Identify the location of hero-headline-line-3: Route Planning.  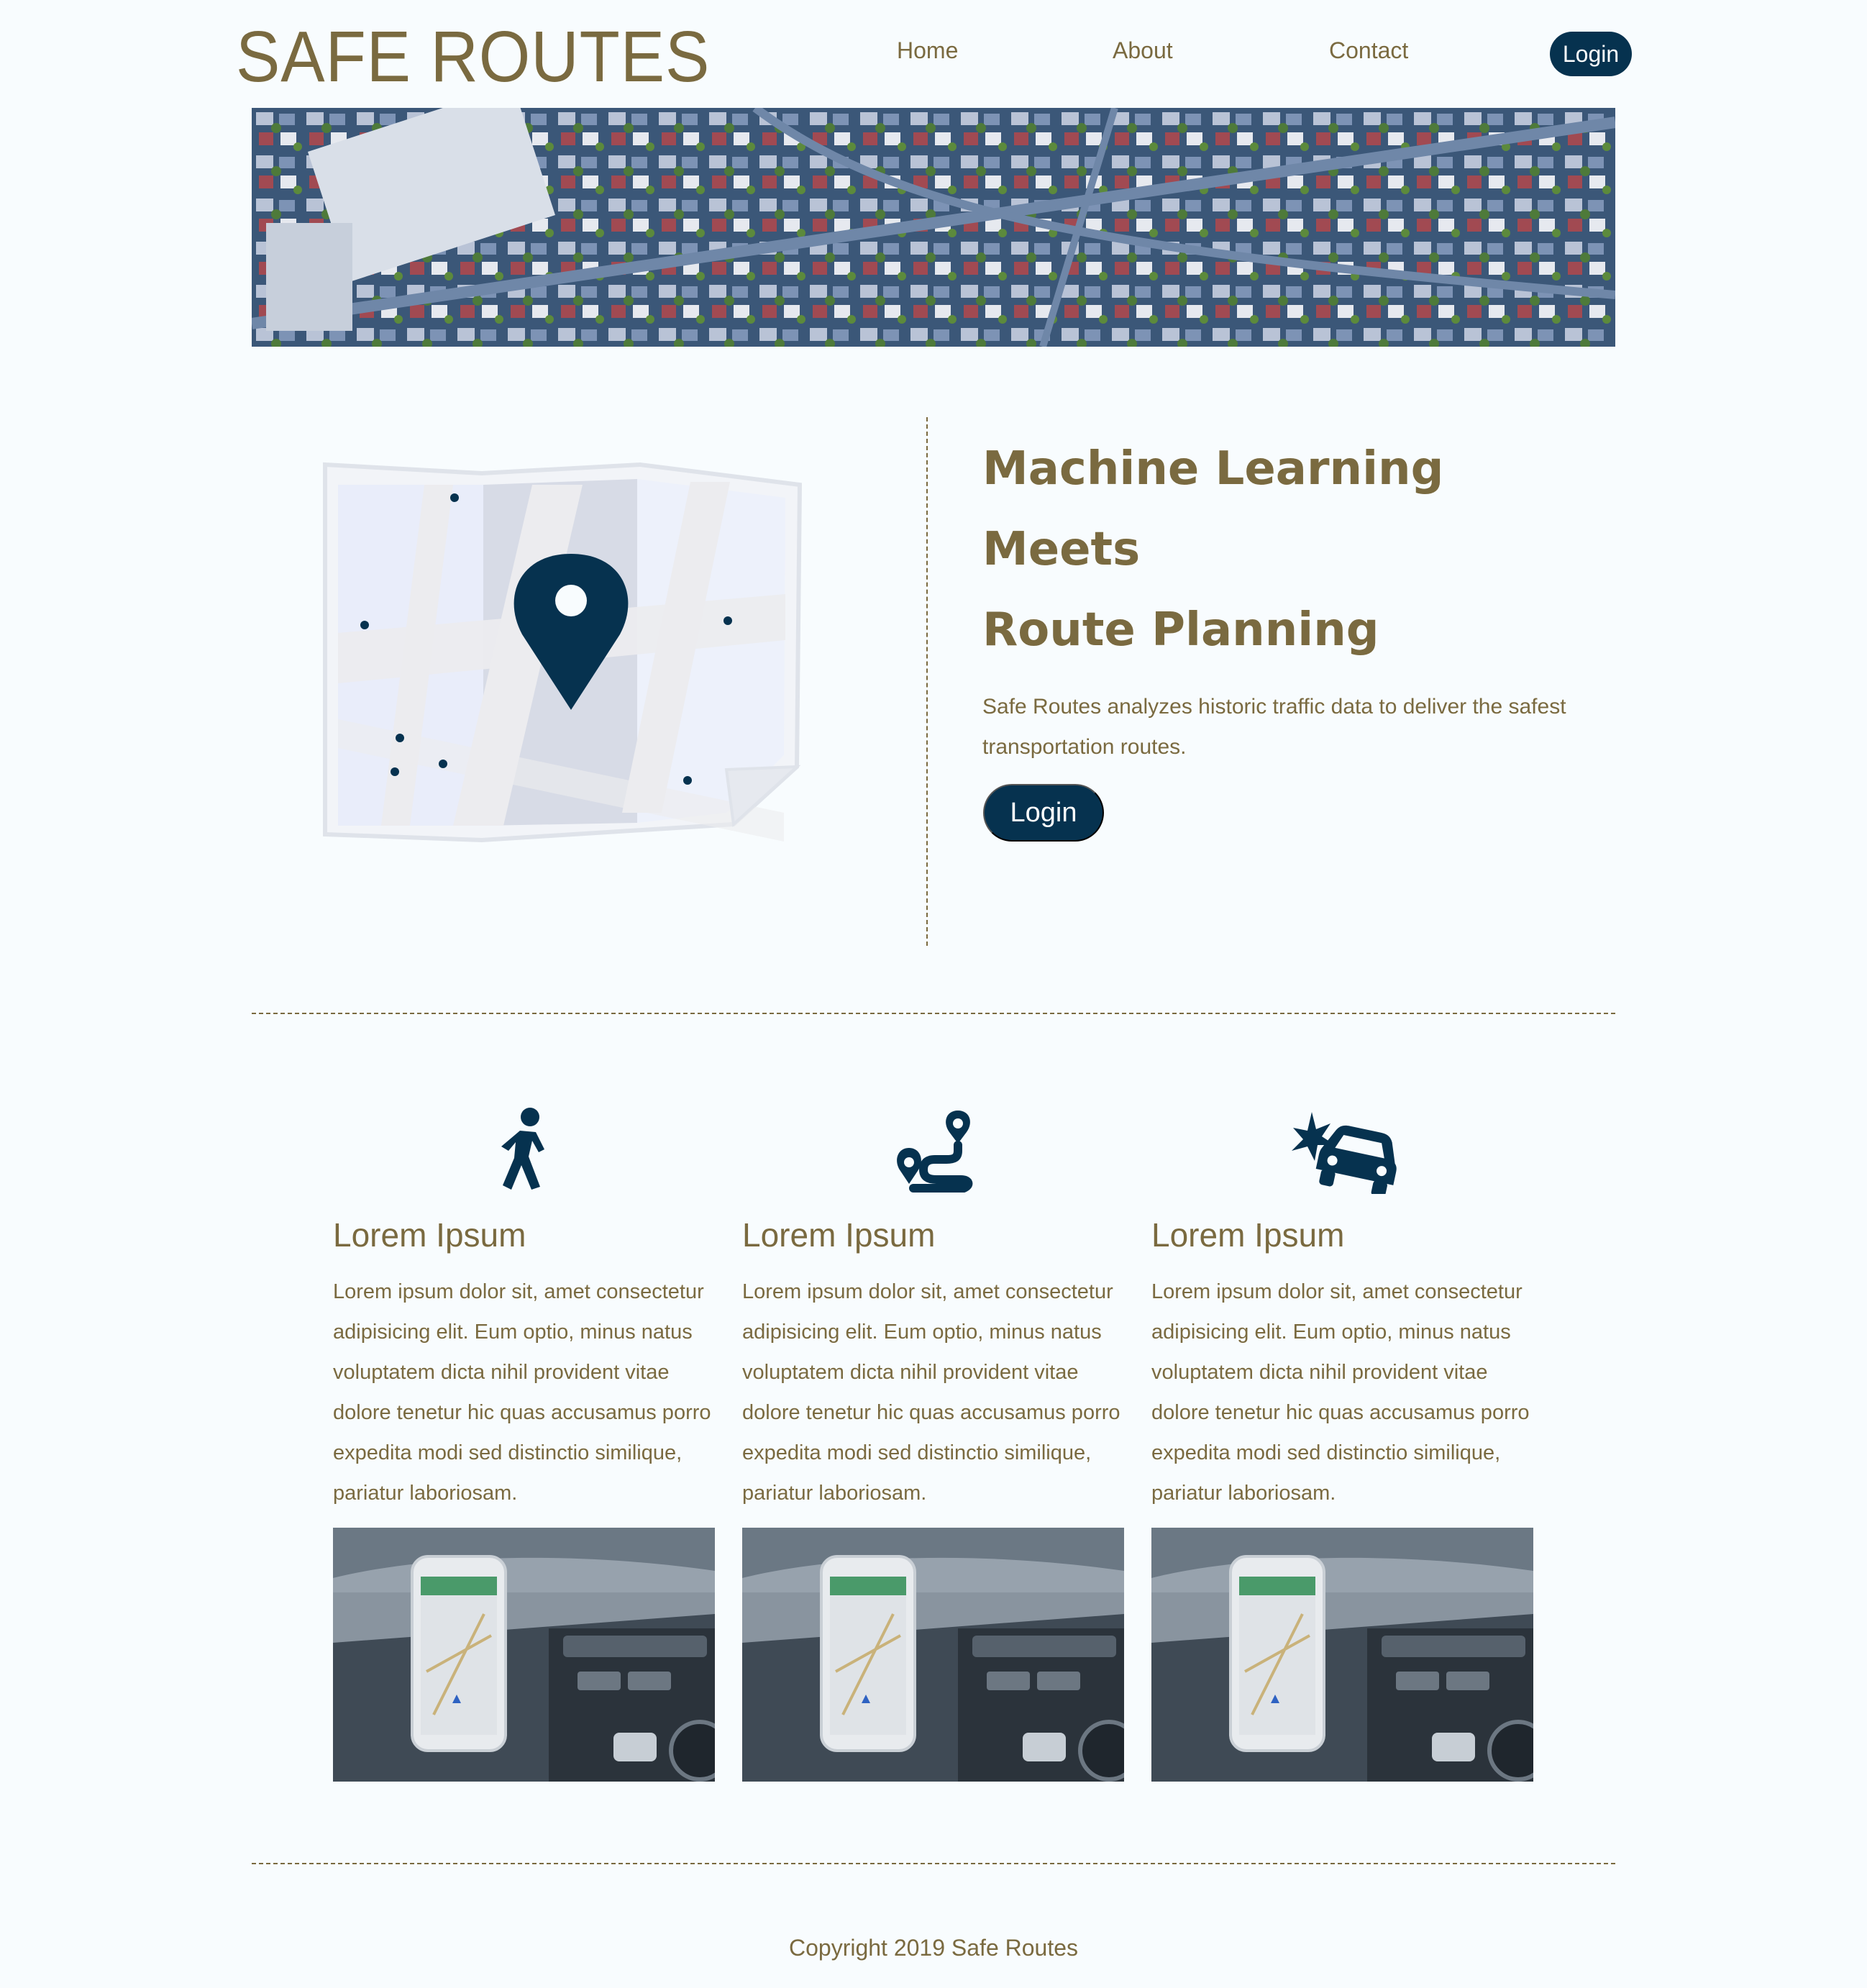
(1181, 630).